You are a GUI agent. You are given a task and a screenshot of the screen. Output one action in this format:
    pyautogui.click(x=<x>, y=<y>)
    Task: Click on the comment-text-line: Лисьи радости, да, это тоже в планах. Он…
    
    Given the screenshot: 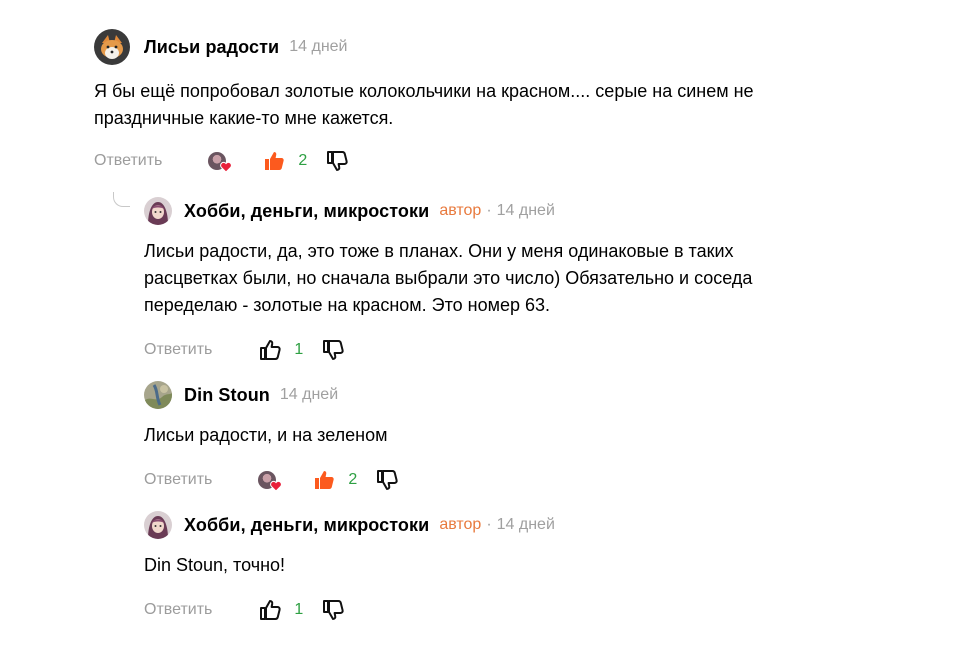 What is the action you would take?
    pyautogui.click(x=439, y=251)
    